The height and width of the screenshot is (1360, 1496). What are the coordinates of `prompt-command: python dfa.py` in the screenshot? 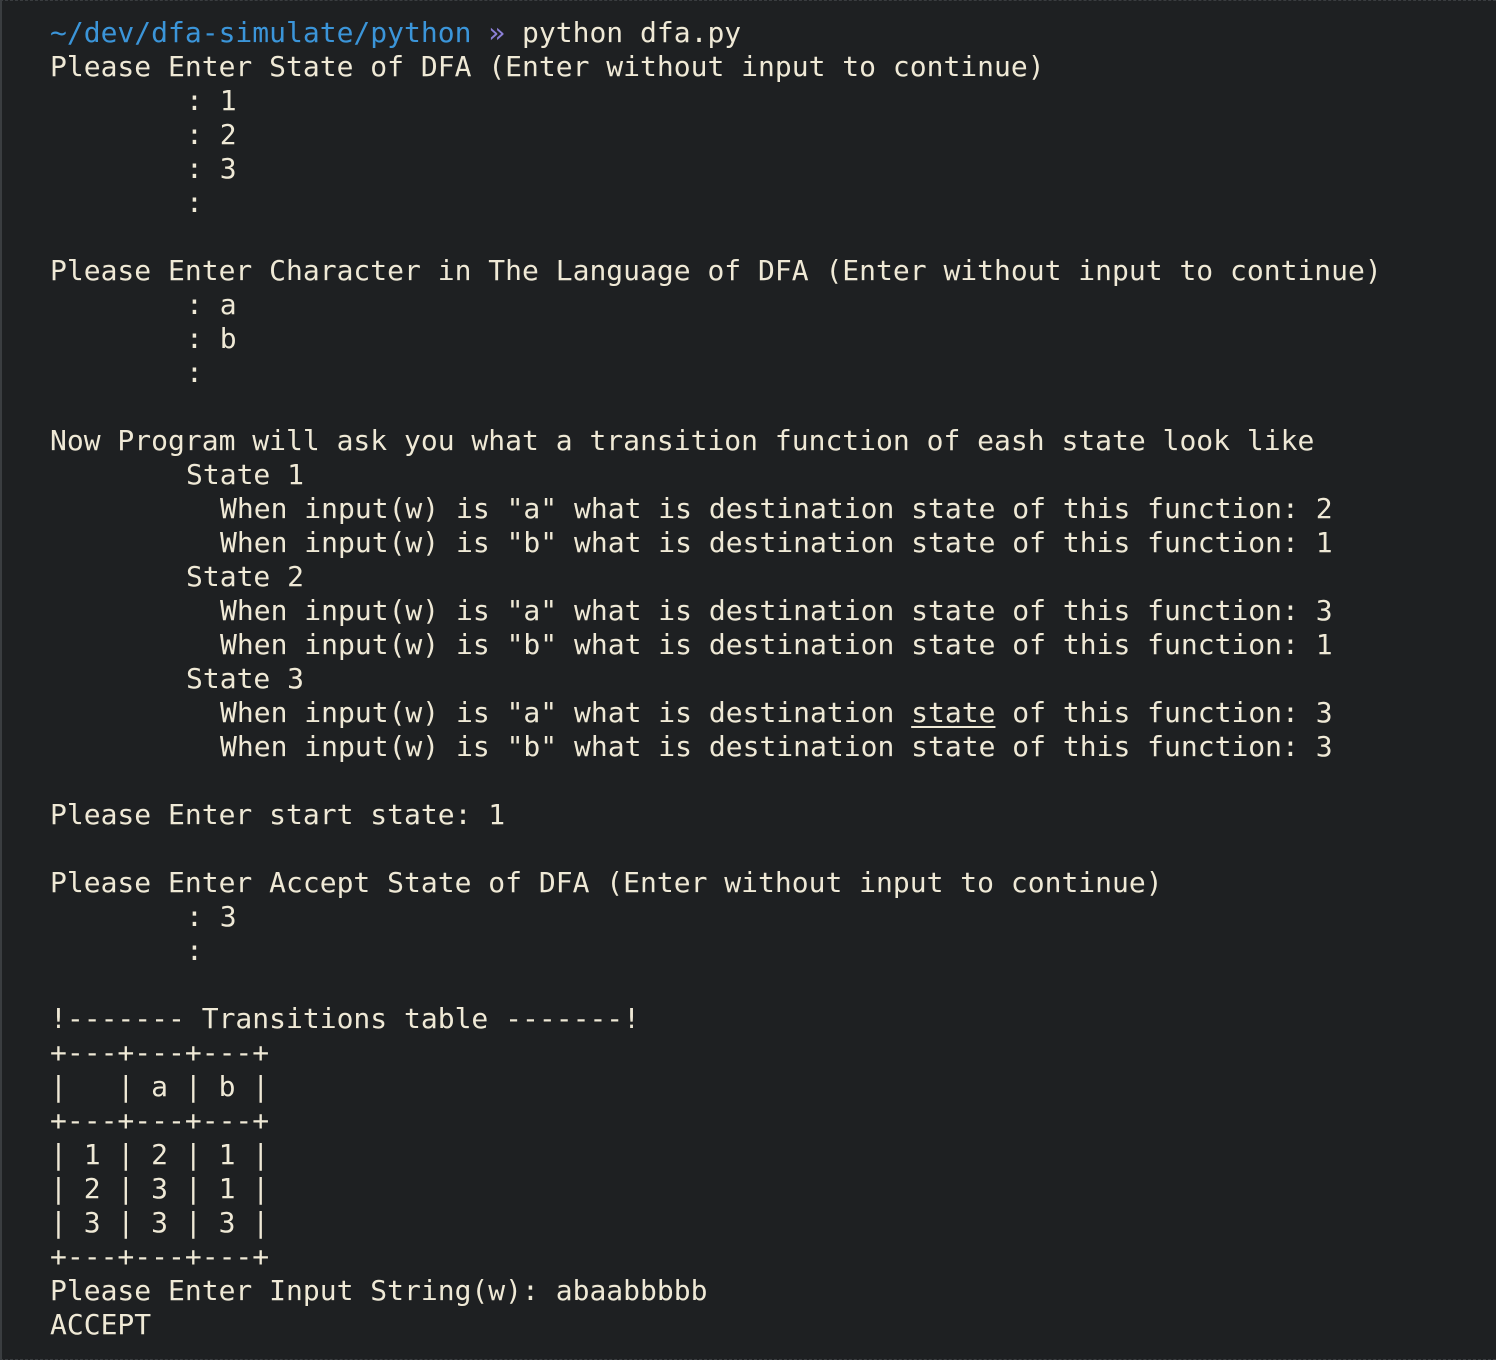 It's located at (632, 32).